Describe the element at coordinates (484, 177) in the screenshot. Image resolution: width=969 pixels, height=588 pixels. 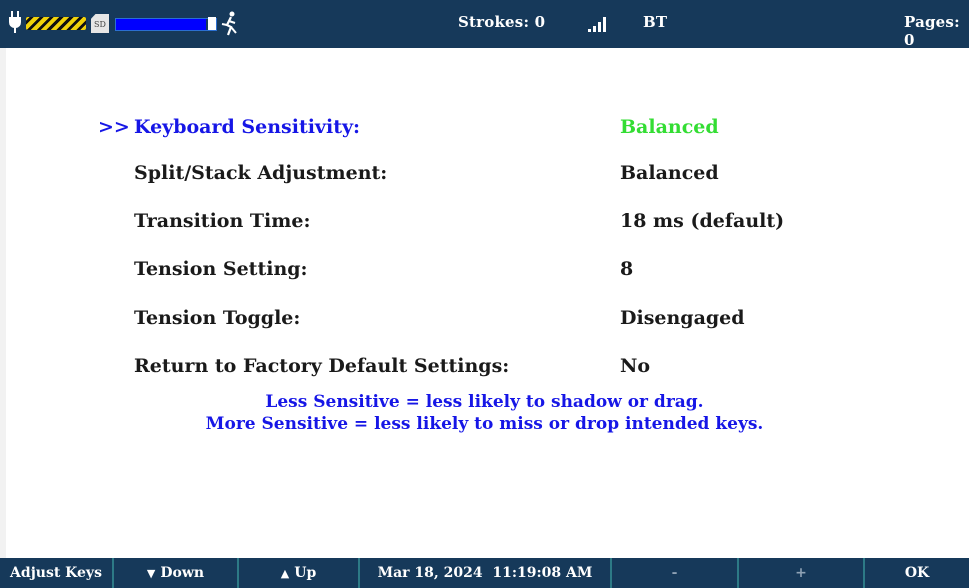
I see `setting-row-split-stack: Split/Stack Adjustment: Balanced` at that location.